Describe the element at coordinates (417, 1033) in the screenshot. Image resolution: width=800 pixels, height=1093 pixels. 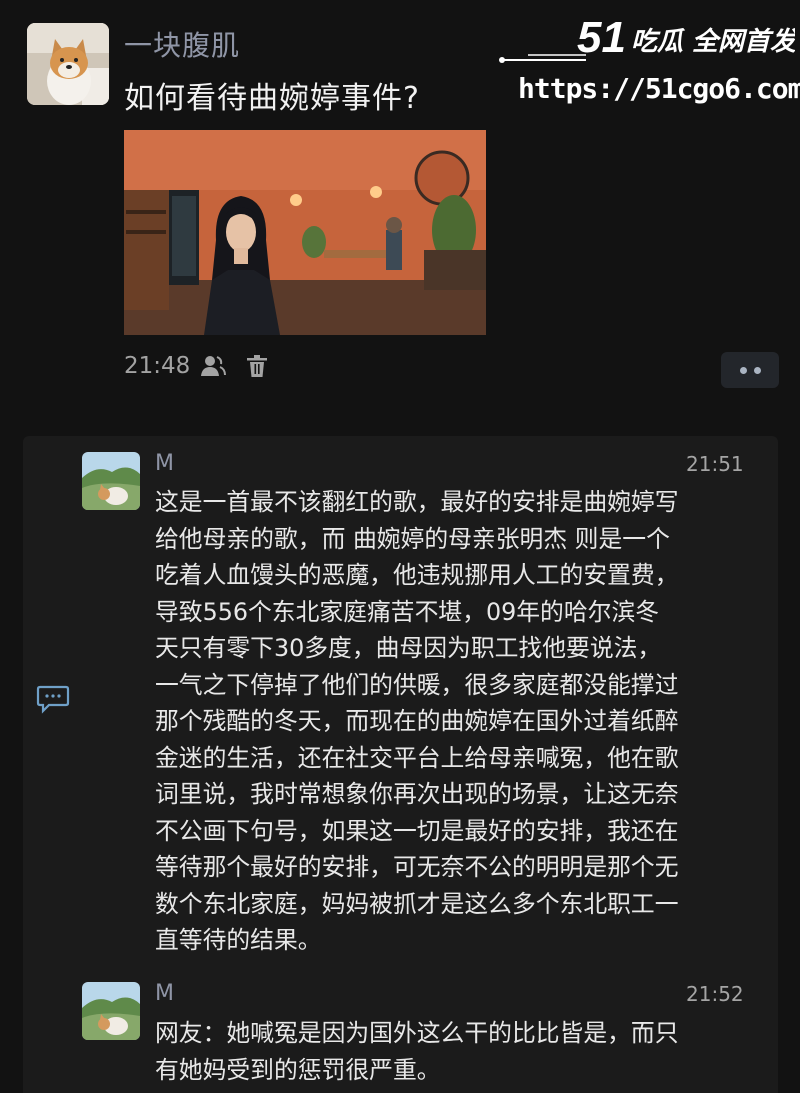
I see `comment-line: 网友：她喊冤是因为国外这么干的比比皆是，而只` at that location.